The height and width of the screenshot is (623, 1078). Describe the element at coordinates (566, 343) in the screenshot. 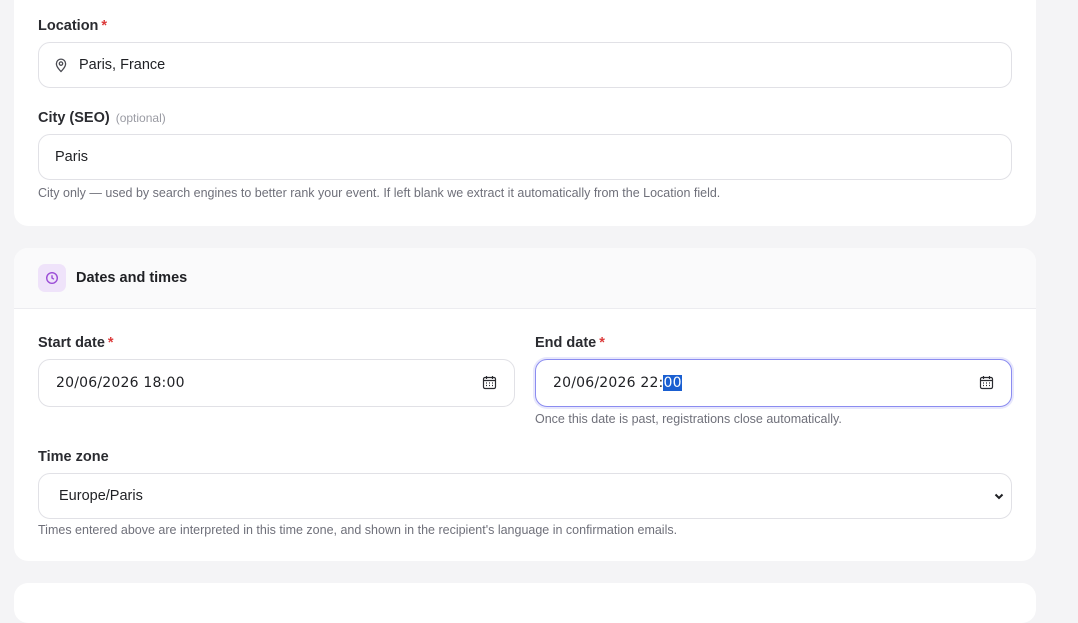

I see `end-date-label-text: End date` at that location.